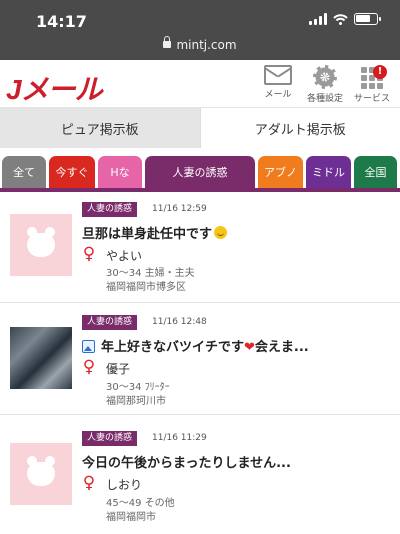 Image resolution: width=400 pixels, height=534 pixels. I want to click on status-time: 14:17, so click(61, 21).